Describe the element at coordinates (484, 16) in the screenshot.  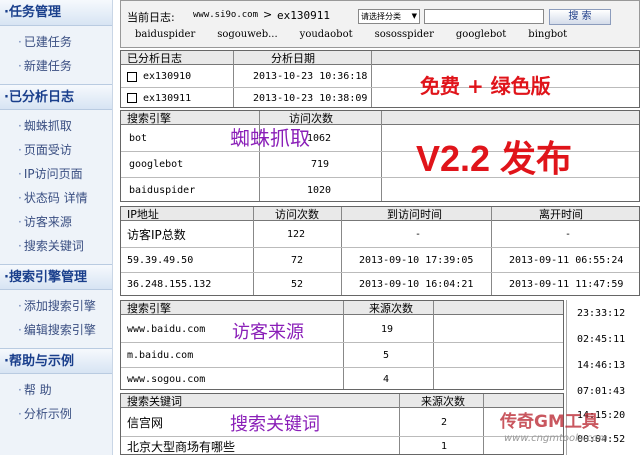
I see `search-input` at that location.